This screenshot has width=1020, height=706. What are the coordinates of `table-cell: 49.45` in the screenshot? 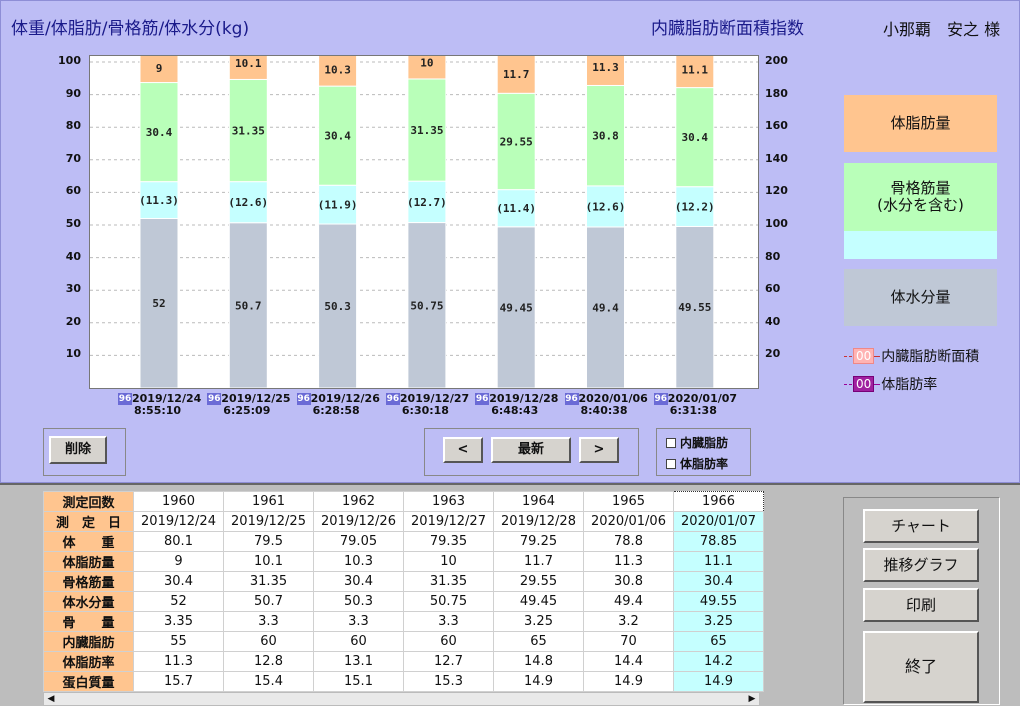 It's located at (538, 601).